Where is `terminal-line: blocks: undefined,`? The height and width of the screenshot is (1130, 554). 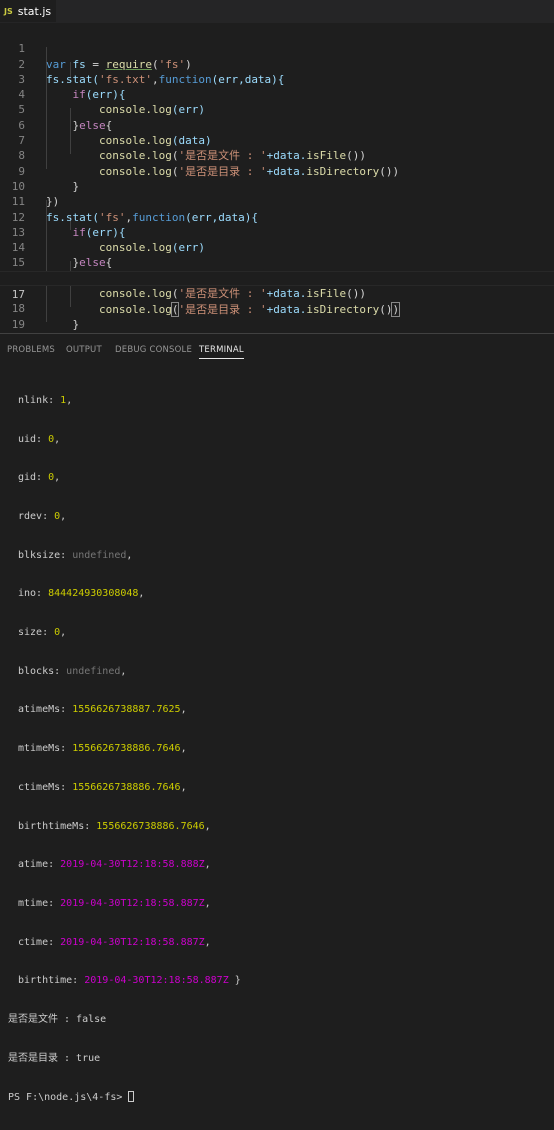 terminal-line: blocks: undefined, is located at coordinates (72, 671).